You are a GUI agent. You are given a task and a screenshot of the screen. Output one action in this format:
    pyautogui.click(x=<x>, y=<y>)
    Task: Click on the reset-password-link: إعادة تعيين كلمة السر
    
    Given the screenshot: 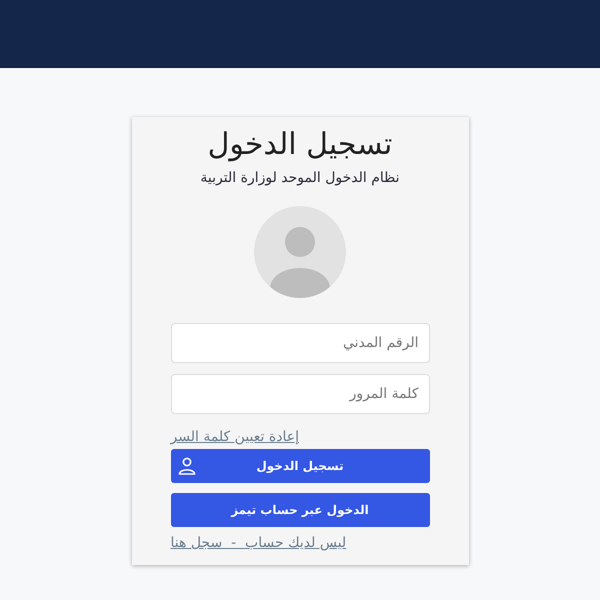 What is the action you would take?
    pyautogui.click(x=234, y=437)
    